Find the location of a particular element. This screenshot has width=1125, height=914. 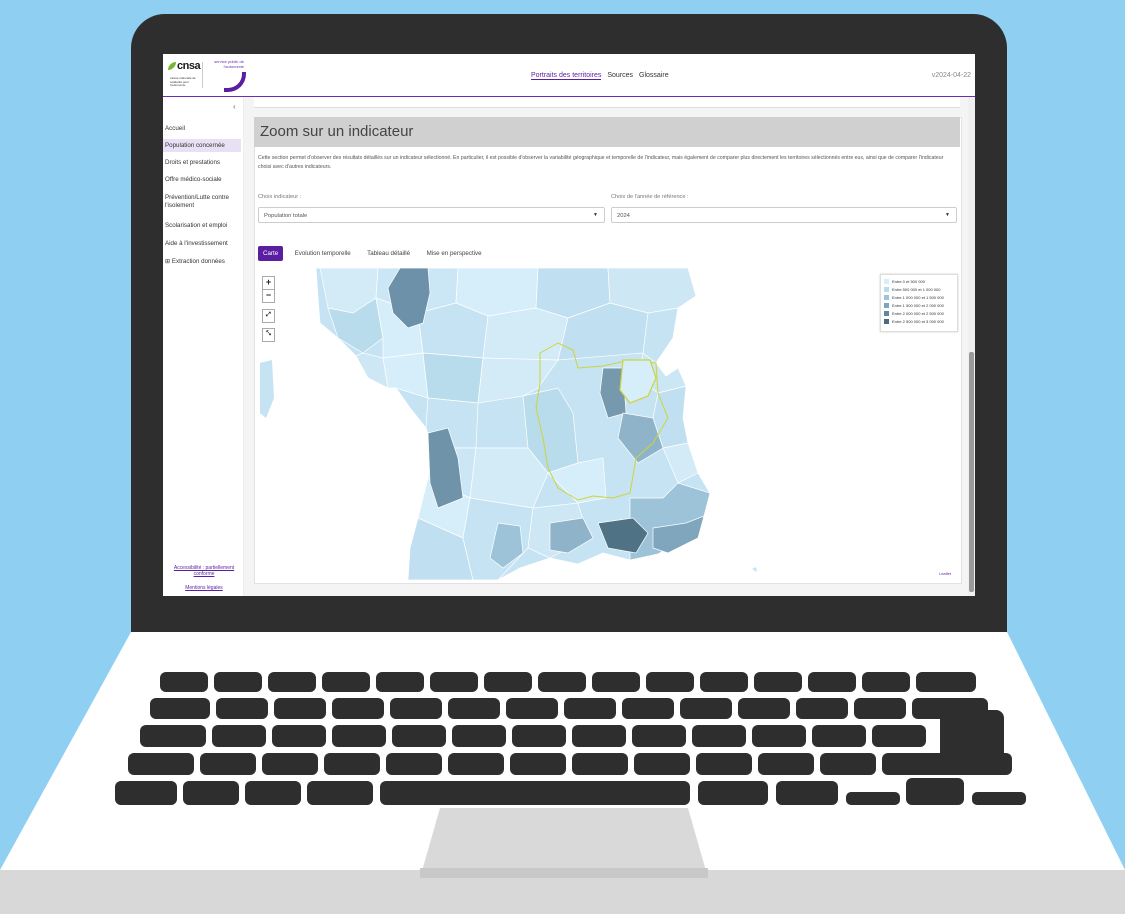

year-select: 2024 ▼ is located at coordinates (784, 215).